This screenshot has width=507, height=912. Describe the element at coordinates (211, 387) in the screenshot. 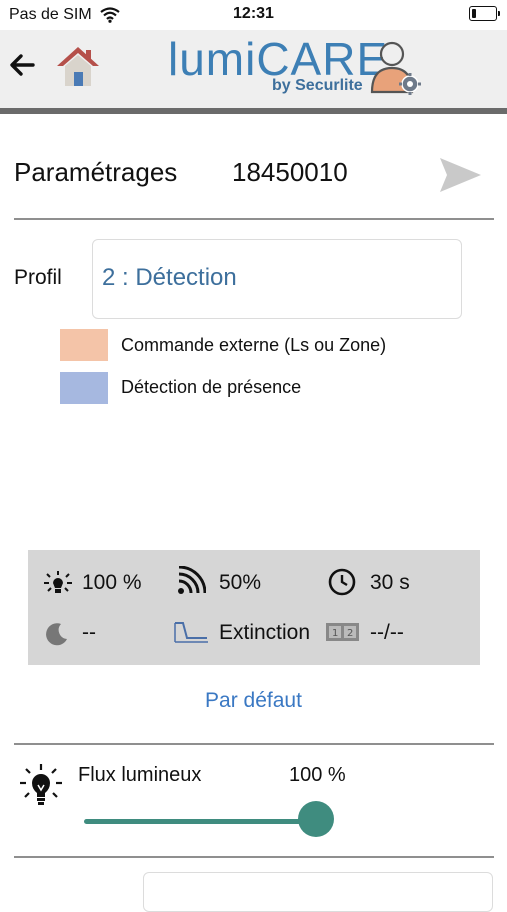

I see `legend-label-presence: Détection de présence` at that location.